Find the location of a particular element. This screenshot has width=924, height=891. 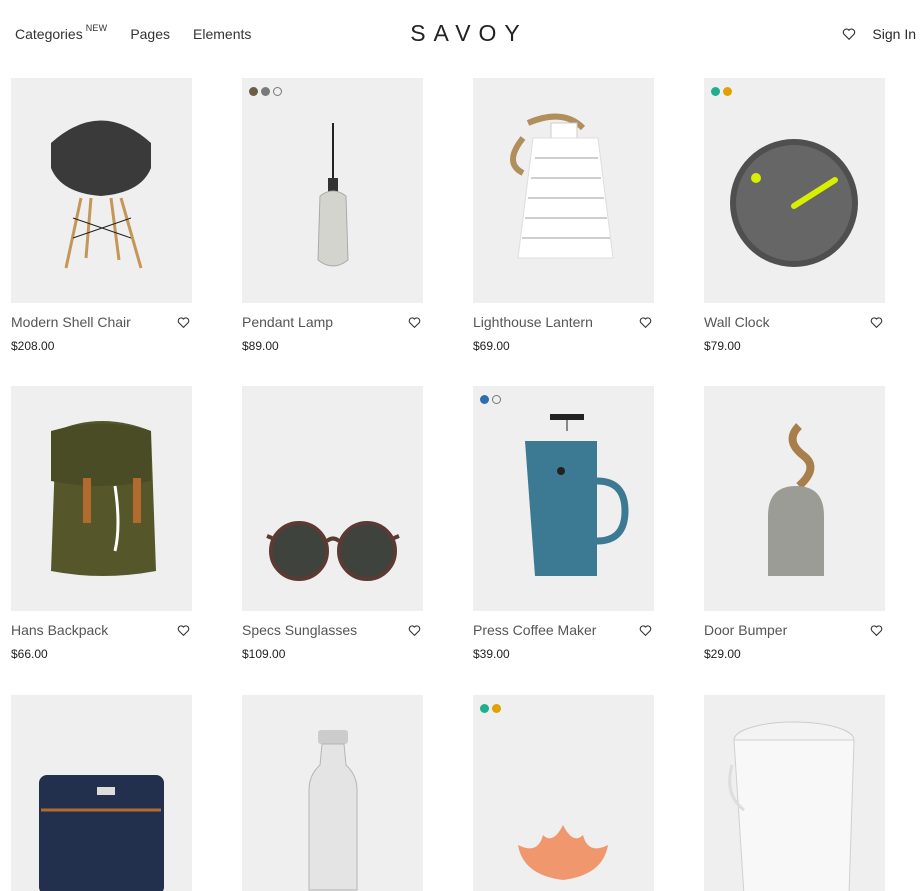

product-card: Lighthouse Lantern $69.00 is located at coordinates (563, 215).